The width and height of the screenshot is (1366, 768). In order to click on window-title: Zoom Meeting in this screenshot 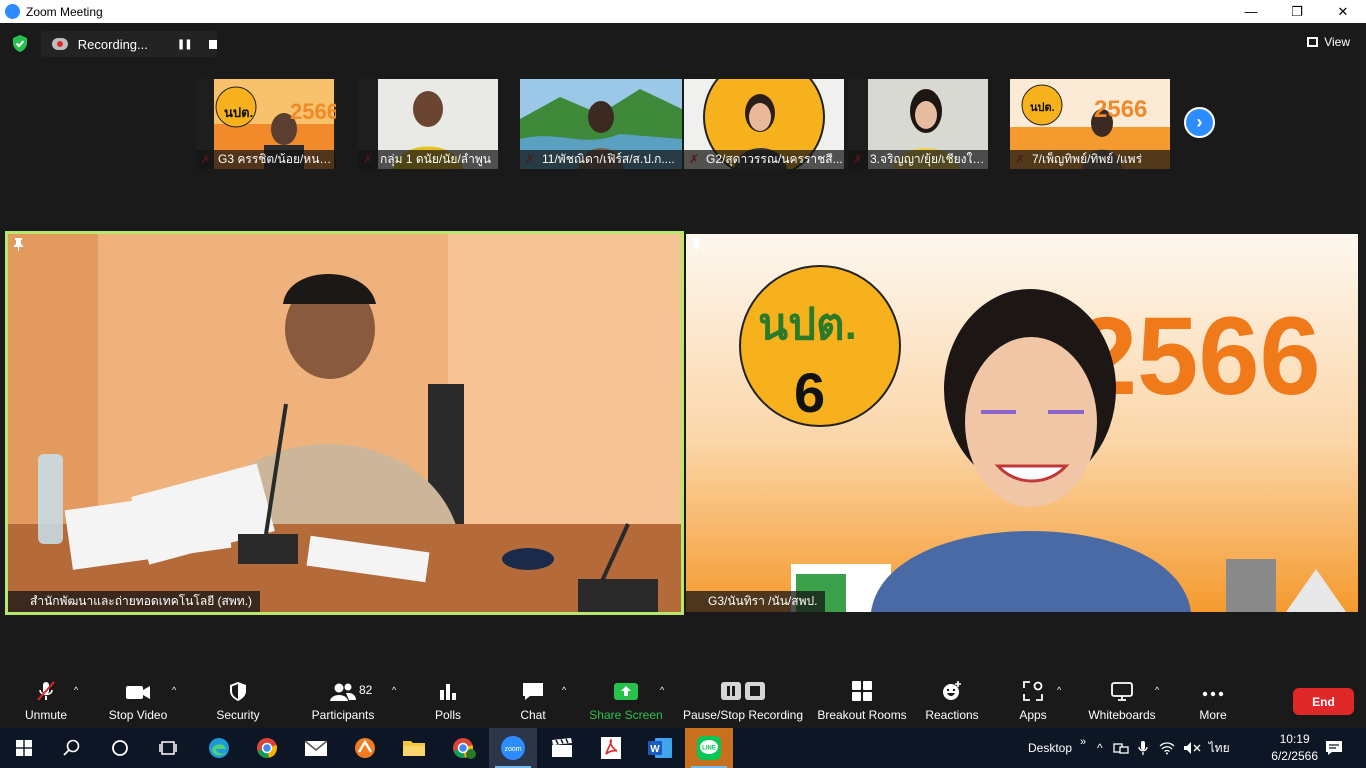, I will do `click(64, 11)`.